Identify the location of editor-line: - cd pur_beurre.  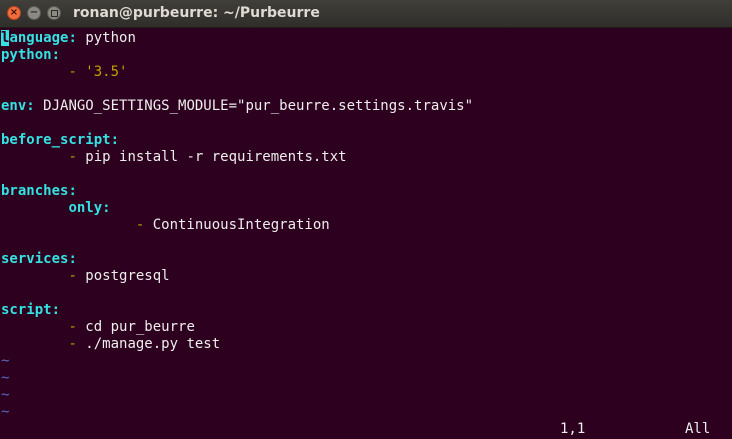
(98, 327).